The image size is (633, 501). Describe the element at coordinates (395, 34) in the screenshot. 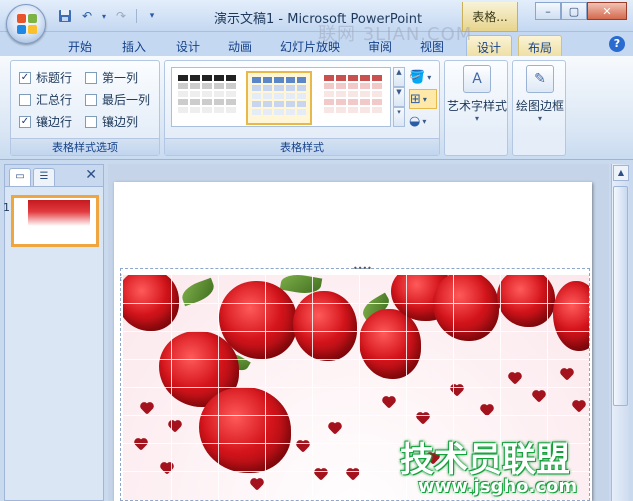

I see `watermark-top: 联网 3LIAN.COM` at that location.